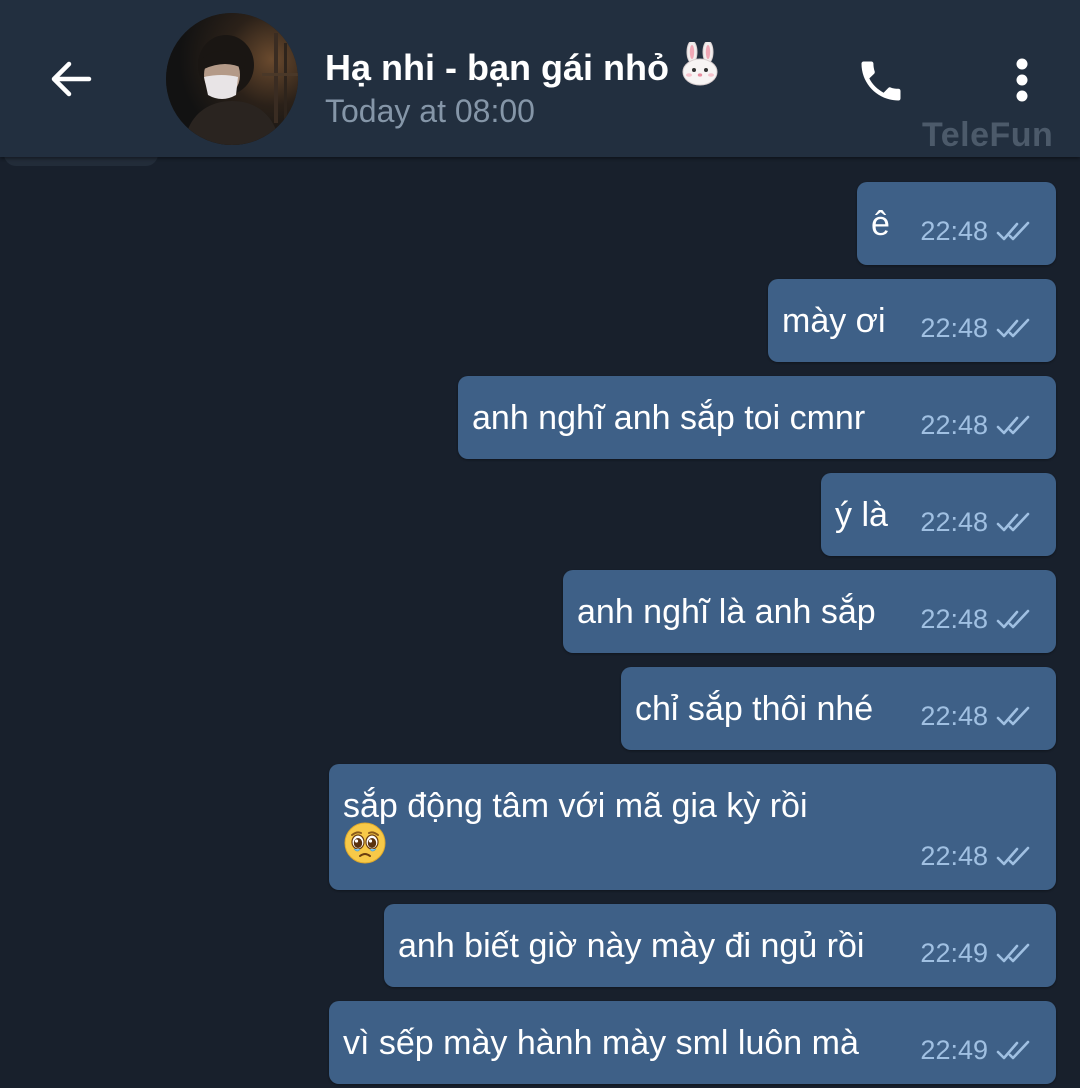 The height and width of the screenshot is (1088, 1080). I want to click on avatar, so click(232, 79).